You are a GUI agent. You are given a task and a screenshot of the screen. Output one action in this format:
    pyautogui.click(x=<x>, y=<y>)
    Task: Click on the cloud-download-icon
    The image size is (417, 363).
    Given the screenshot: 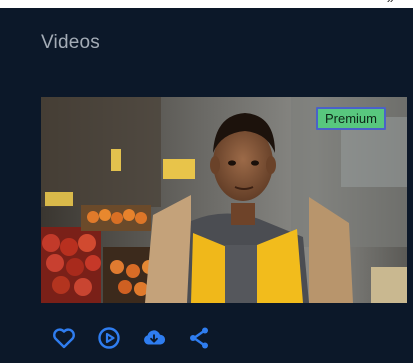 What is the action you would take?
    pyautogui.click(x=155, y=337)
    